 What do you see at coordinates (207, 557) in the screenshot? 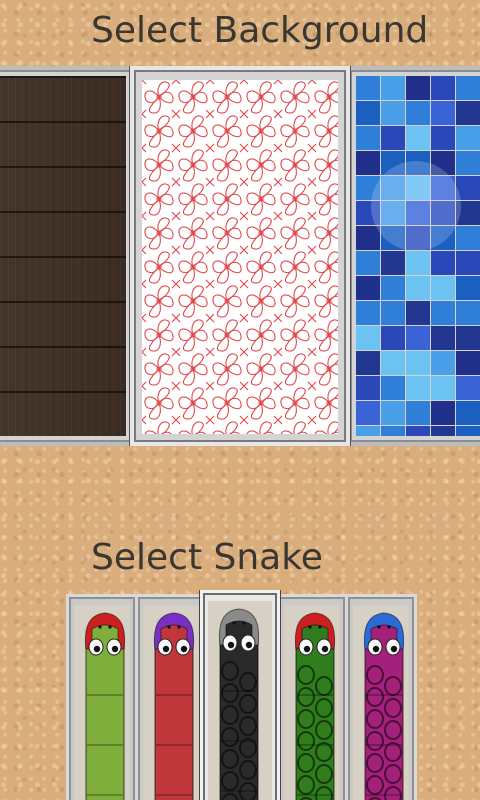
I see `select-snake-heading: Select Snake` at bounding box center [207, 557].